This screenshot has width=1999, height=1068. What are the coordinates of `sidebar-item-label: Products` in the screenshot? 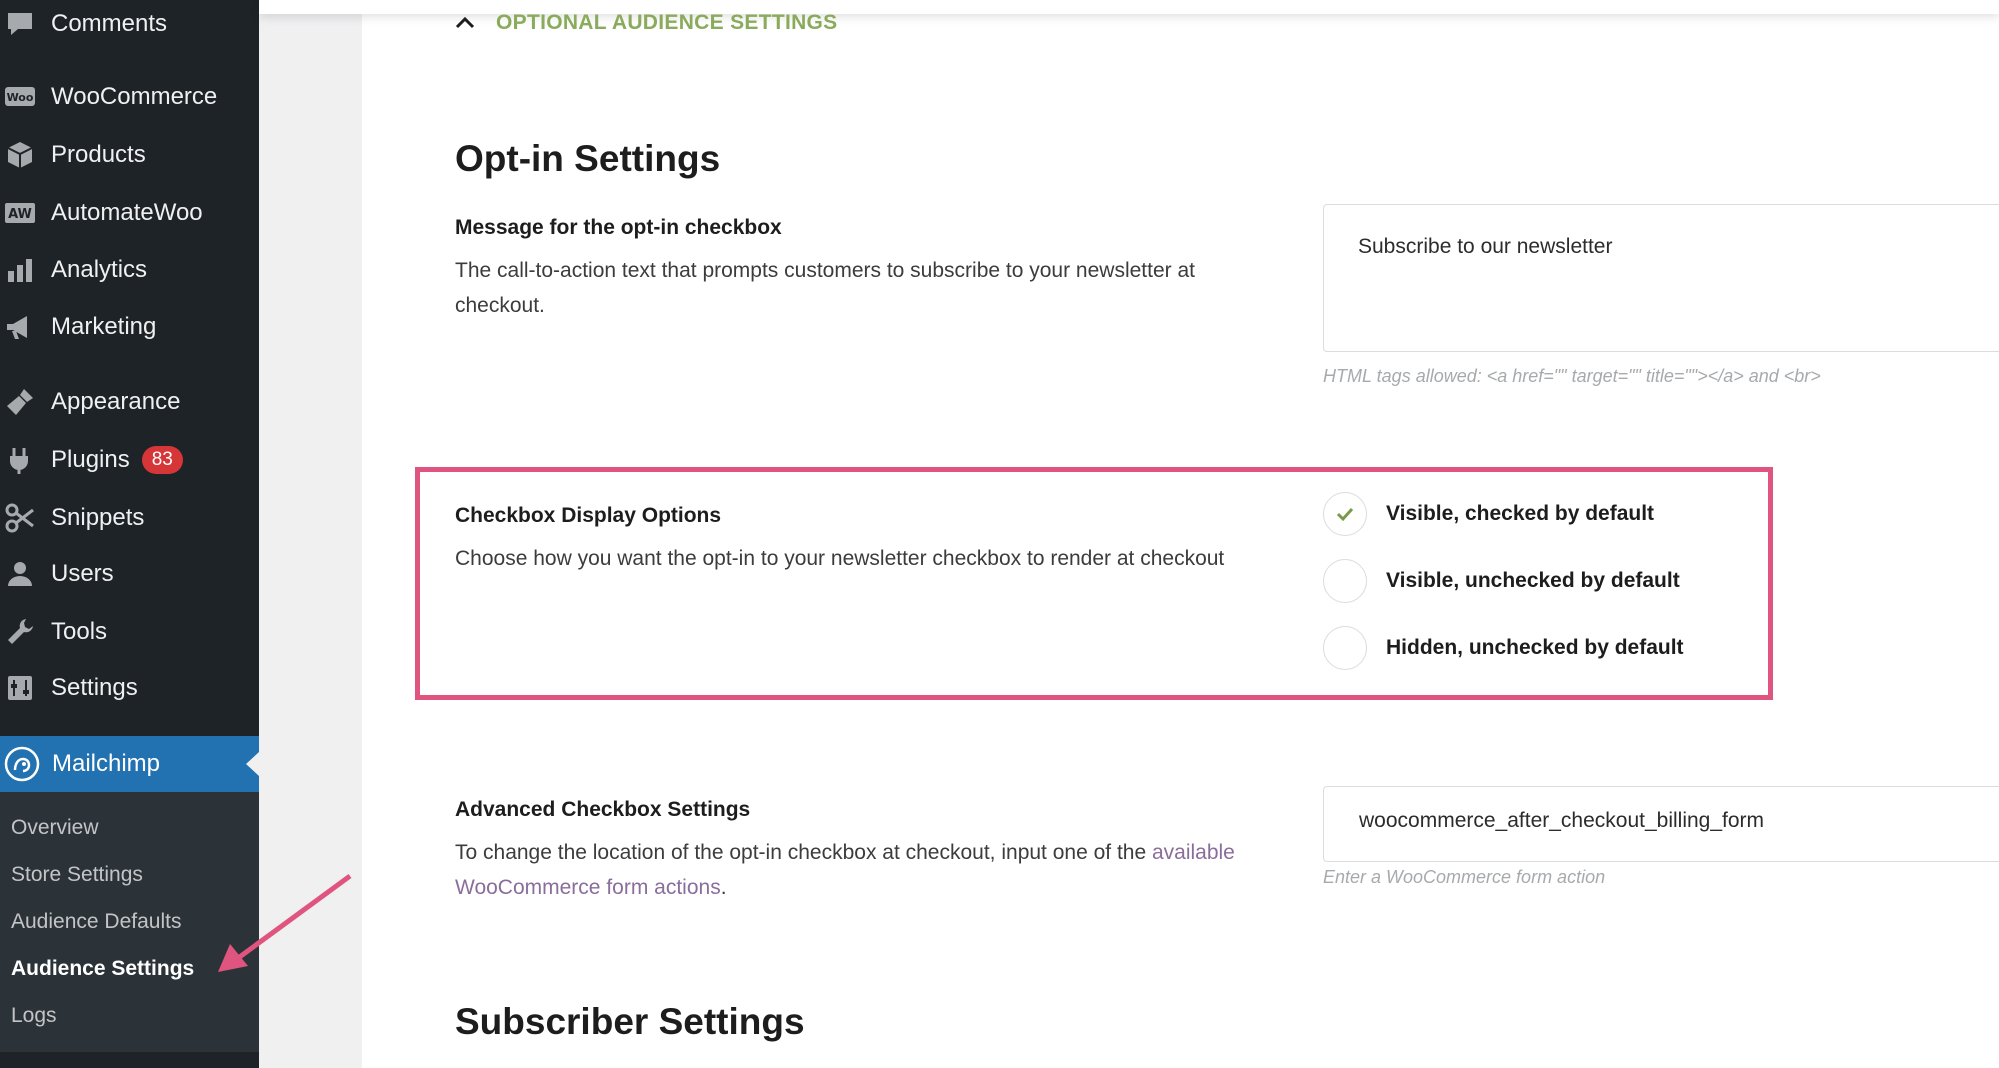 It's located at (98, 154).